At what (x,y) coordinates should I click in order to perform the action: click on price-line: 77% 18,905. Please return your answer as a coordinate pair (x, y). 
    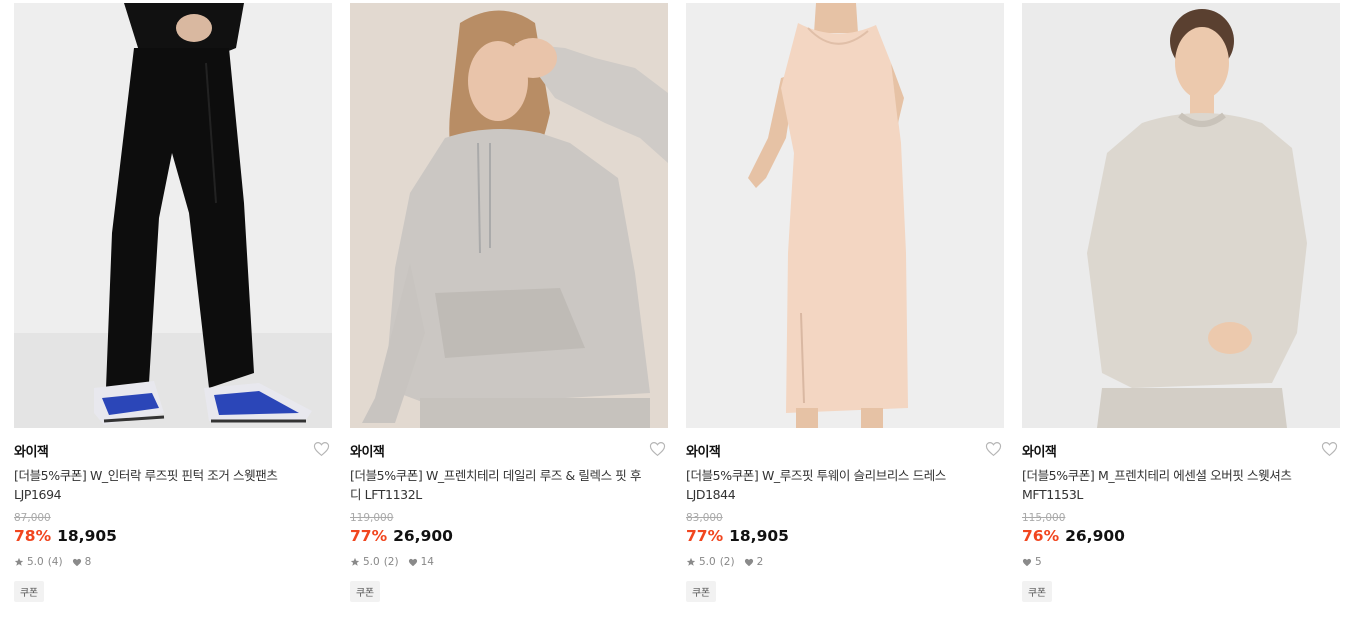
    Looking at the image, I should click on (737, 536).